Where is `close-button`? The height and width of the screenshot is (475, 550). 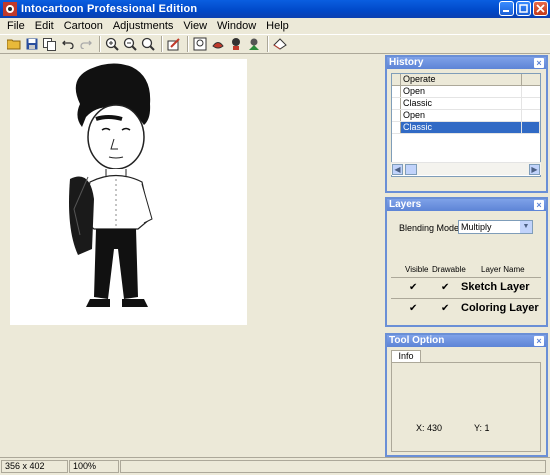
close-button is located at coordinates (540, 8).